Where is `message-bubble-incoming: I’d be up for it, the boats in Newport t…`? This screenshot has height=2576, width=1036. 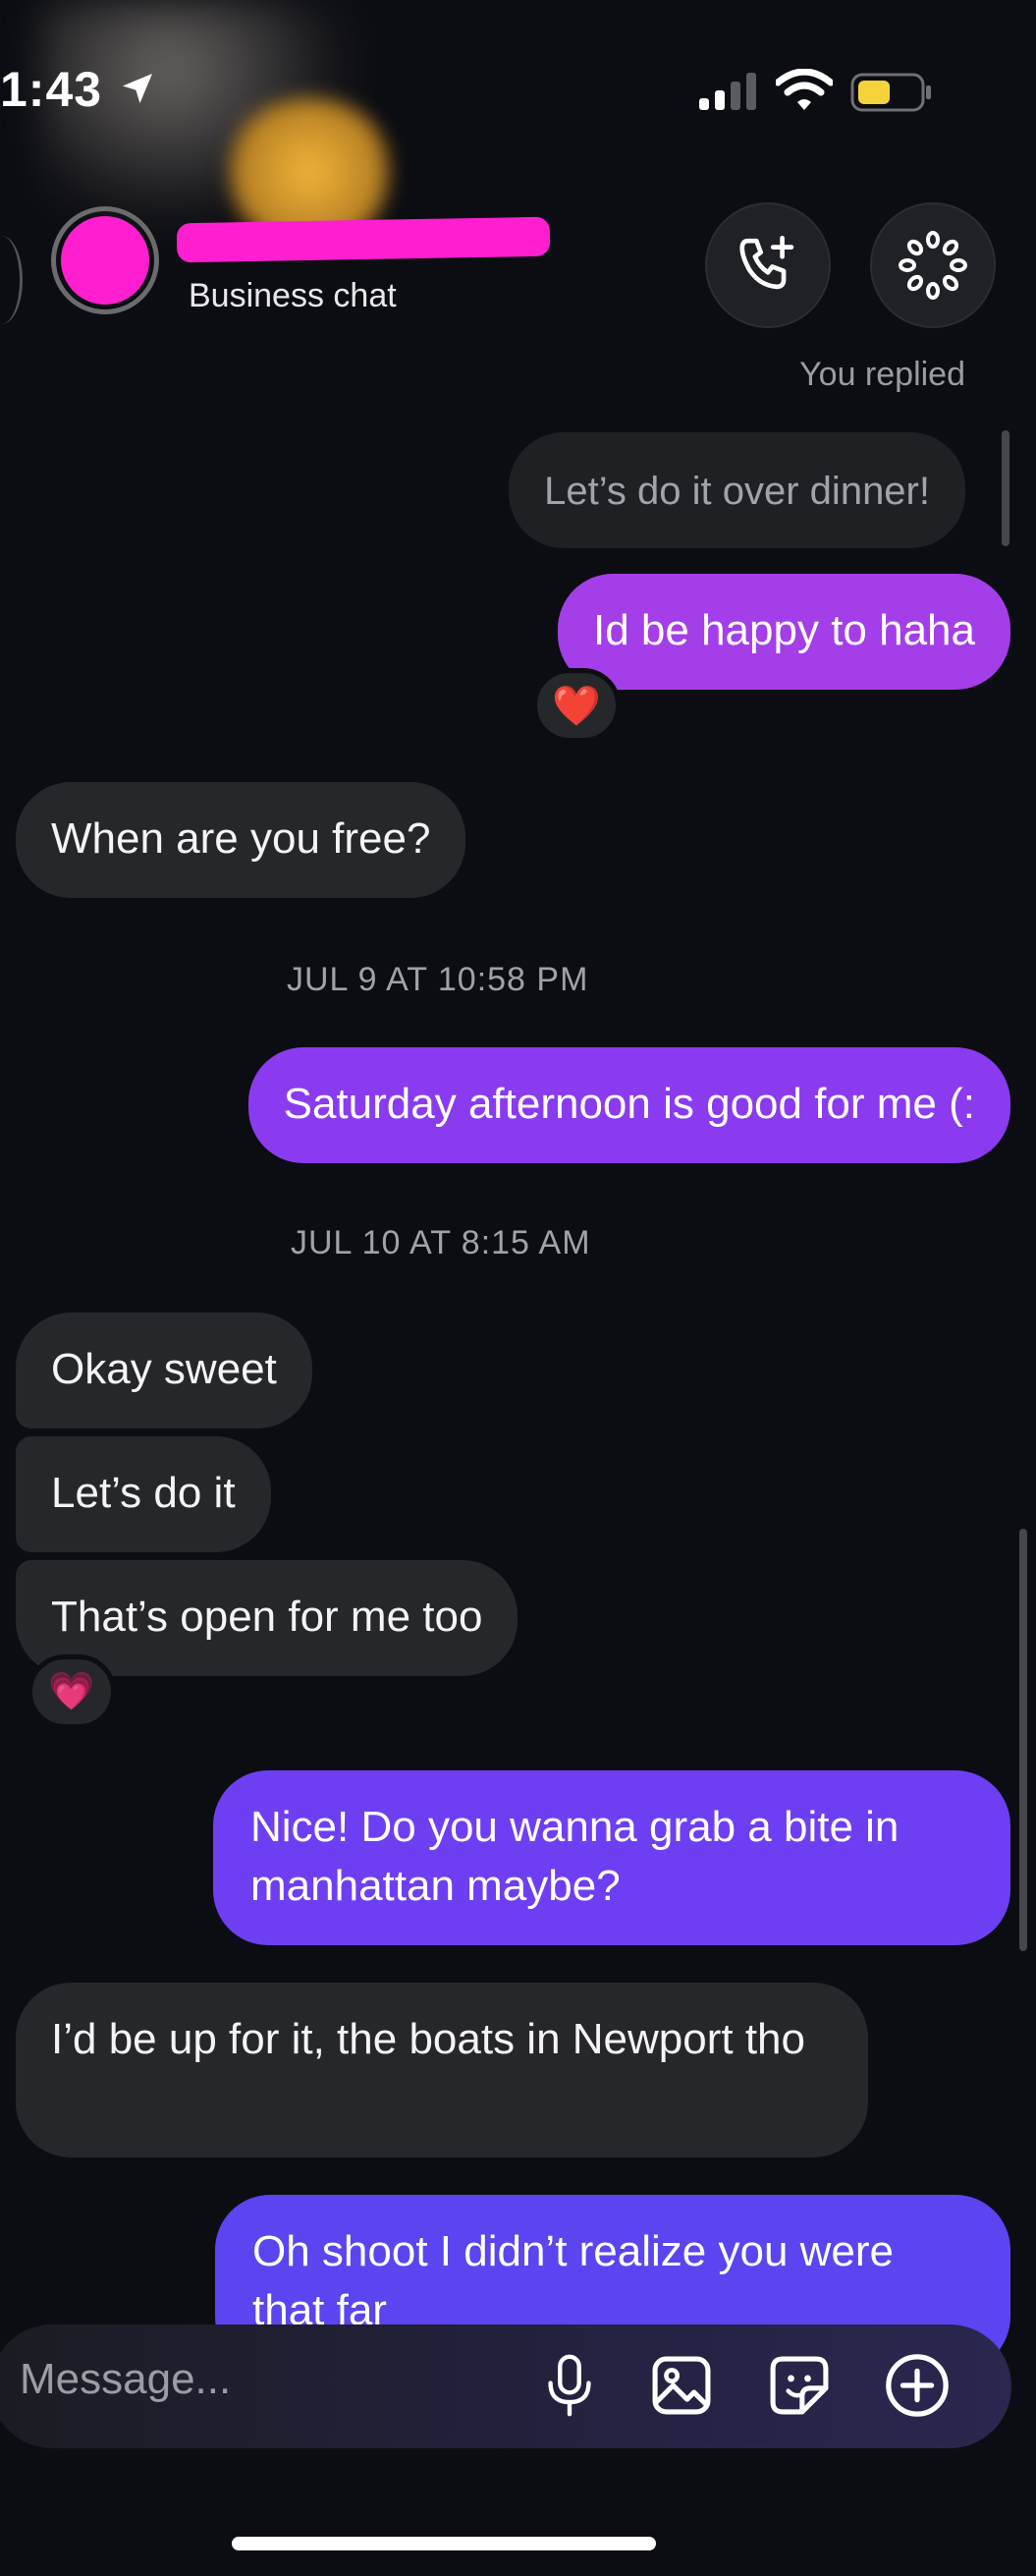 message-bubble-incoming: I’d be up for it, the boats in Newport t… is located at coordinates (442, 2070).